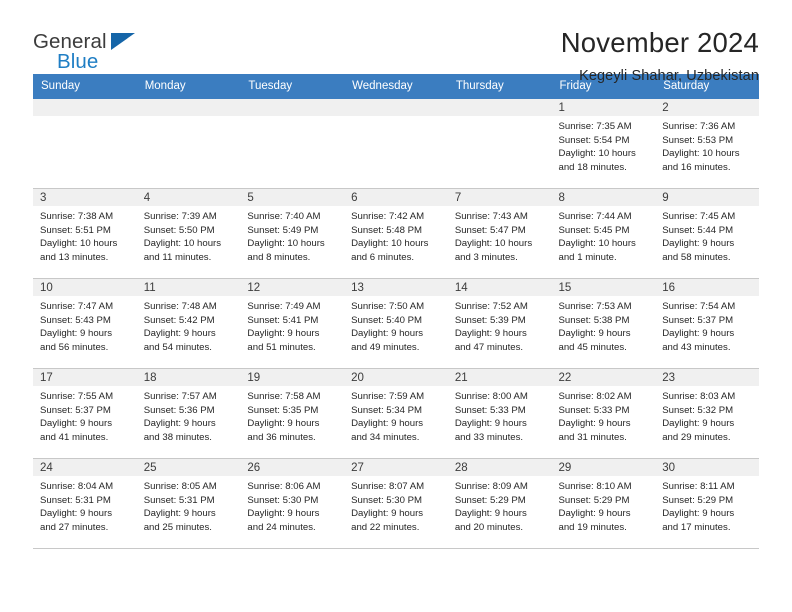 Image resolution: width=792 pixels, height=612 pixels. I want to click on daylight-line: and 11 minutes., so click(177, 257).